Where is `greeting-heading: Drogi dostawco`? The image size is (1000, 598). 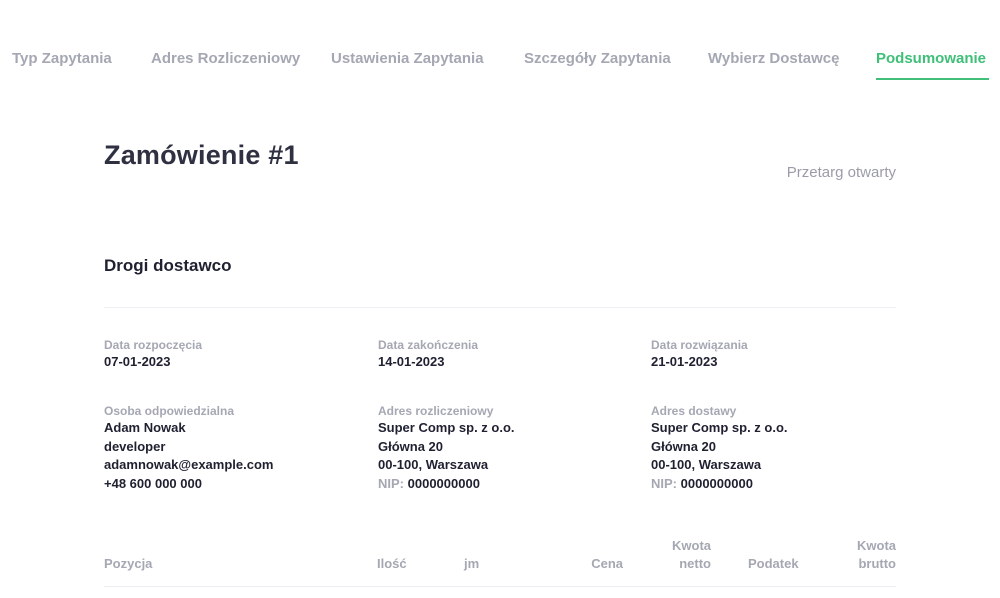
greeting-heading: Drogi dostawco is located at coordinates (168, 265).